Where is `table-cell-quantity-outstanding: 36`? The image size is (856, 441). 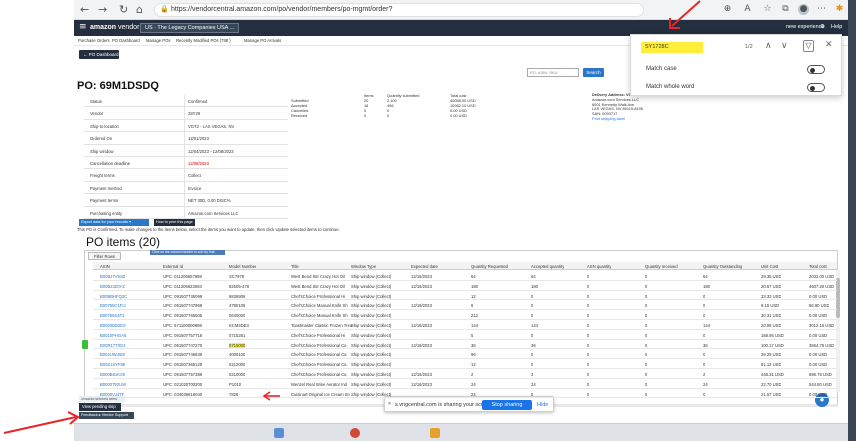
table-cell-quantity-outstanding: 36 is located at coordinates (705, 345).